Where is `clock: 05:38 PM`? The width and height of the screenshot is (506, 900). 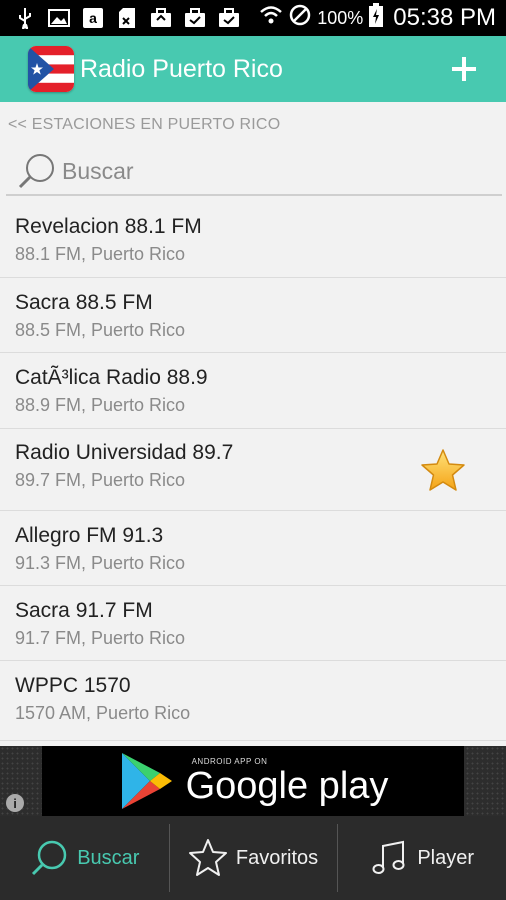 clock: 05:38 PM is located at coordinates (444, 17).